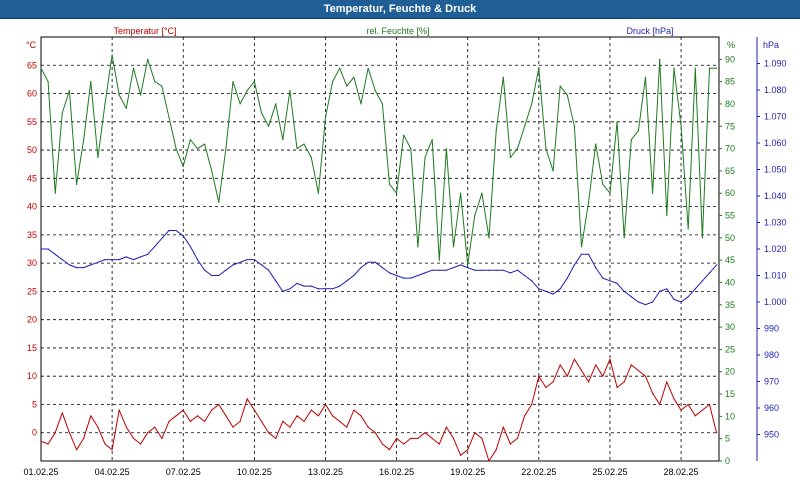 The width and height of the screenshot is (800, 500). What do you see at coordinates (32, 65) in the screenshot?
I see `temperature-tick-label: 65` at bounding box center [32, 65].